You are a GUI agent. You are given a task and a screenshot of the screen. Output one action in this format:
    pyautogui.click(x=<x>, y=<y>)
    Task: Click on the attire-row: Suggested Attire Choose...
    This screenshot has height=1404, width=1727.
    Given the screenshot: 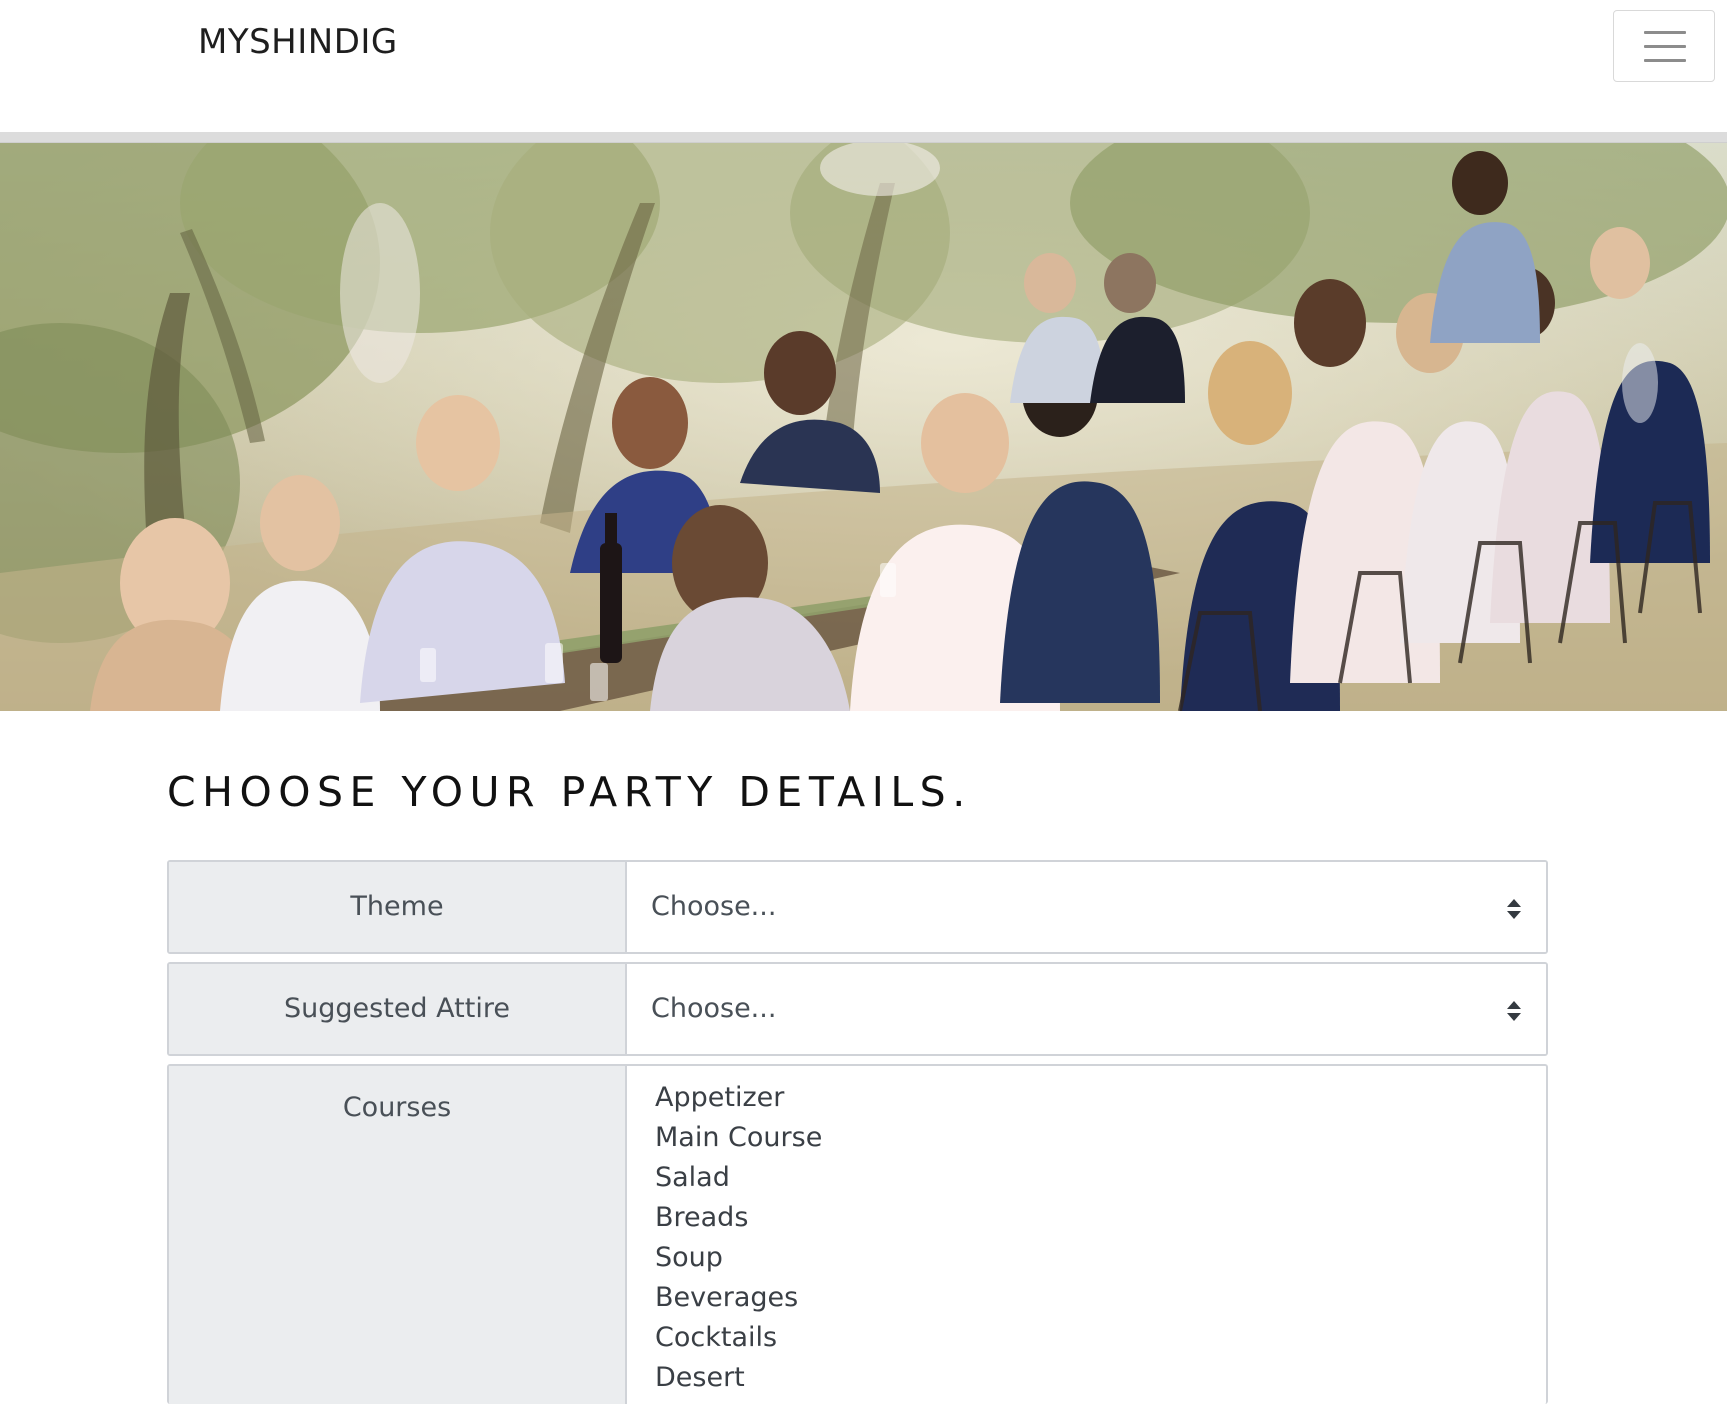 What is the action you would take?
    pyautogui.click(x=857, y=1009)
    